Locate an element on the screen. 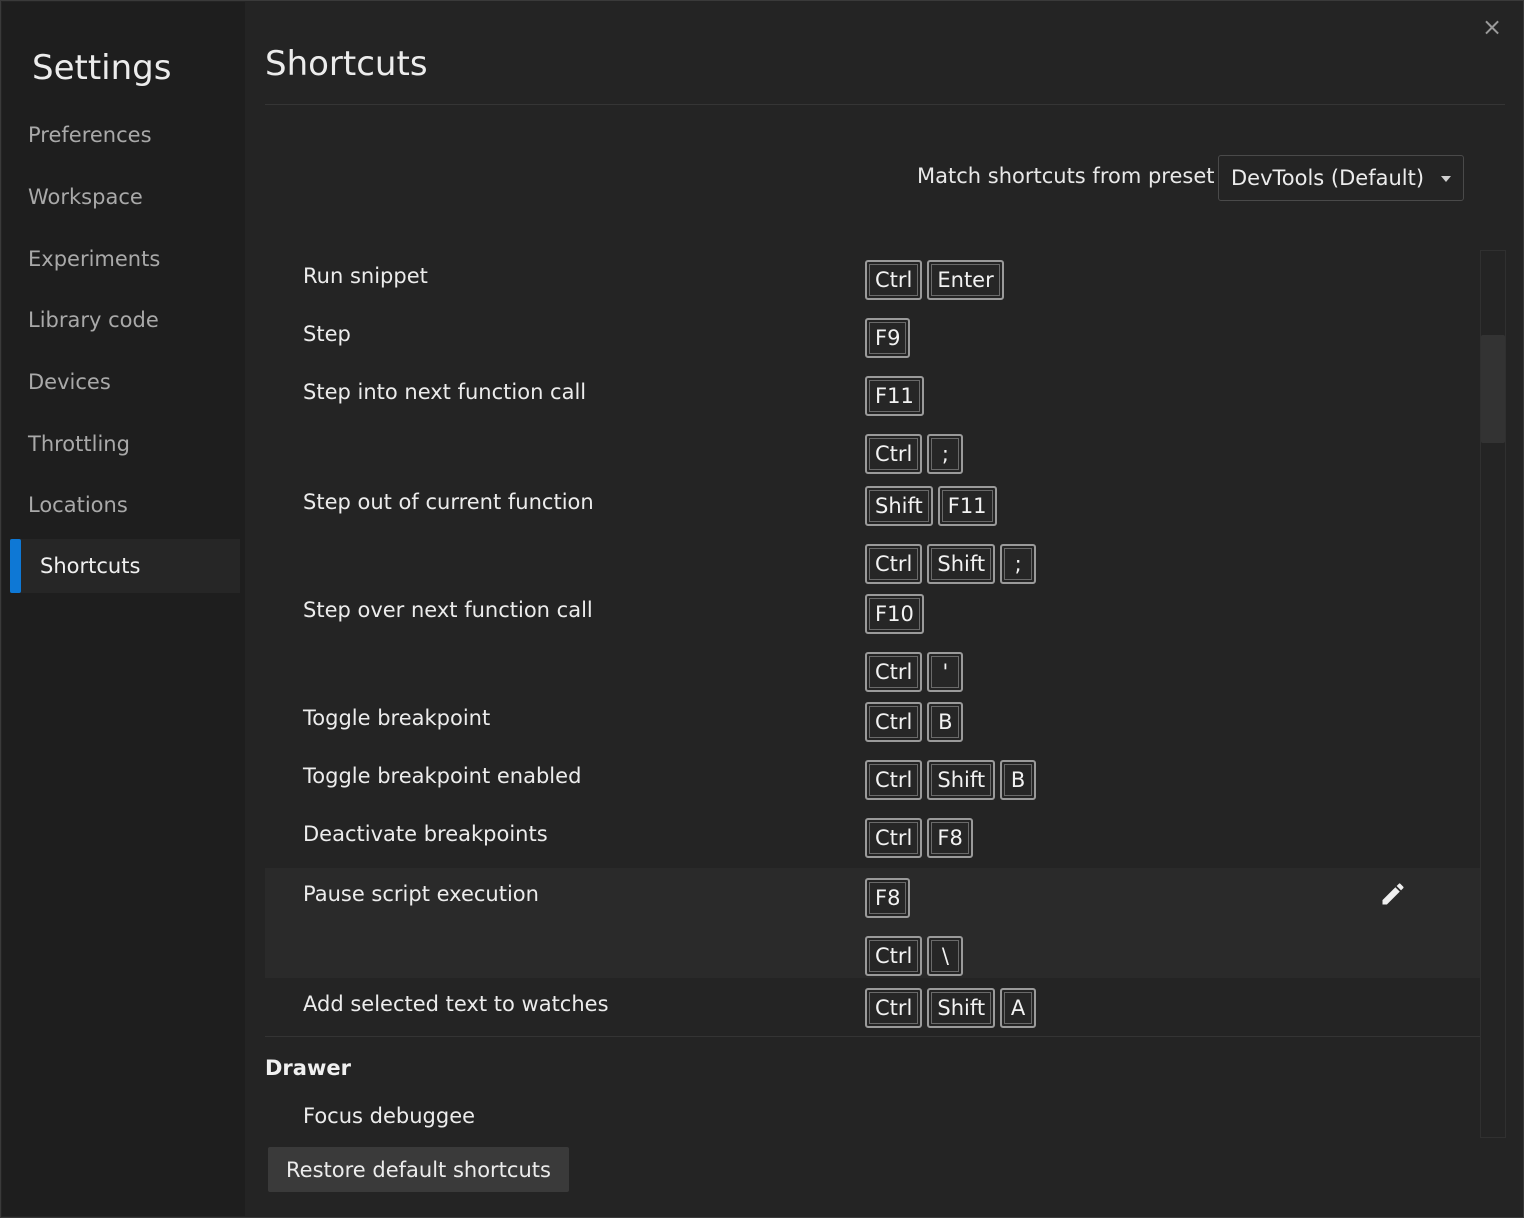 The image size is (1524, 1218). shortcut-row: Run snippet Ctrl Enter is located at coordinates (873, 279).